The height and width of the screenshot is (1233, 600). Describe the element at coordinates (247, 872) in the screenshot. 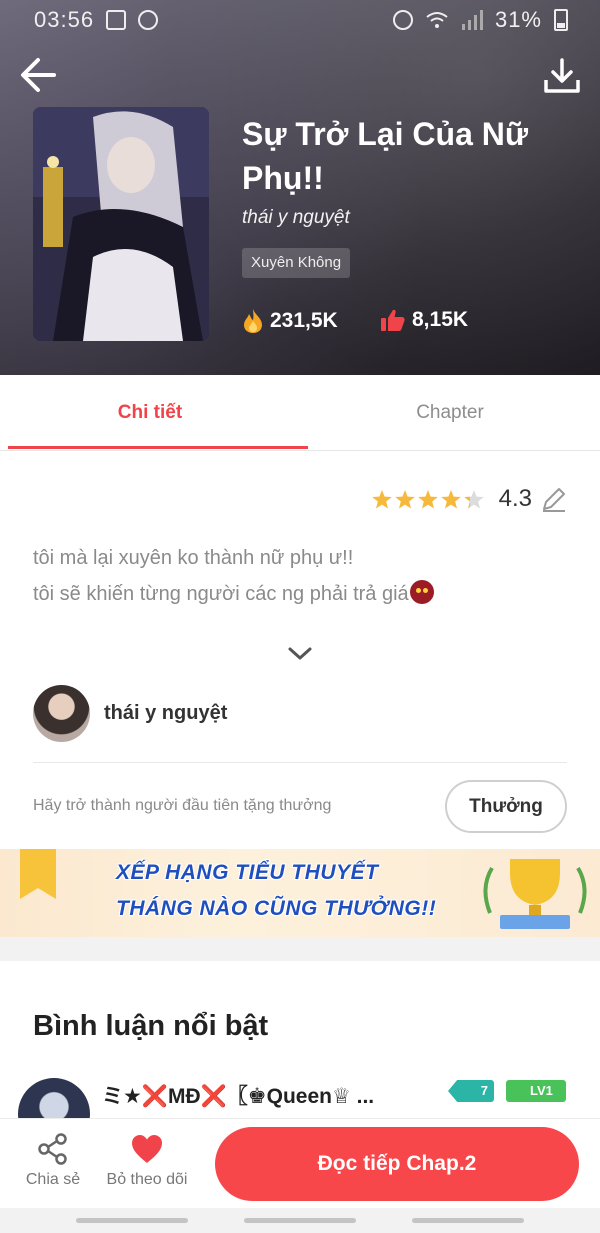

I see `banner-line-1: XẾP HẠNG TIỂU THUYẾT` at that location.